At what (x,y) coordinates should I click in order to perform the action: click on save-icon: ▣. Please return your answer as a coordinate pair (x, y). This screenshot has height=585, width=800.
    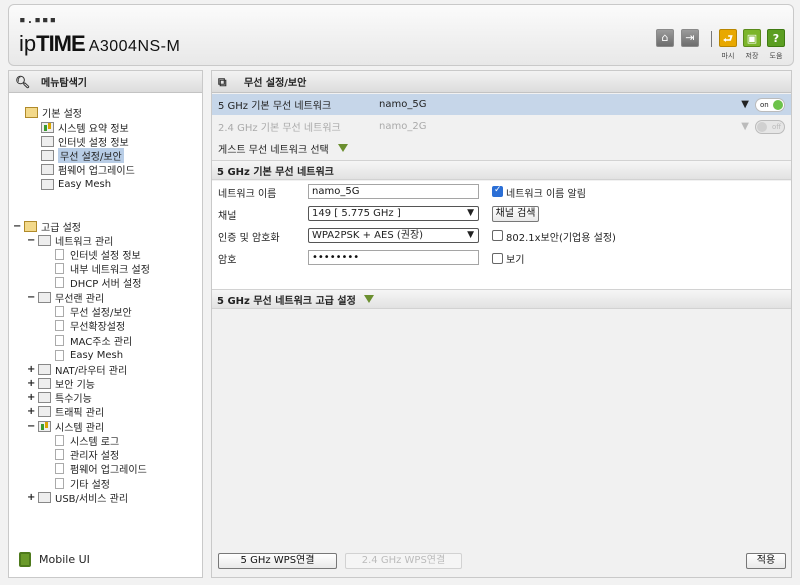
    Looking at the image, I should click on (752, 38).